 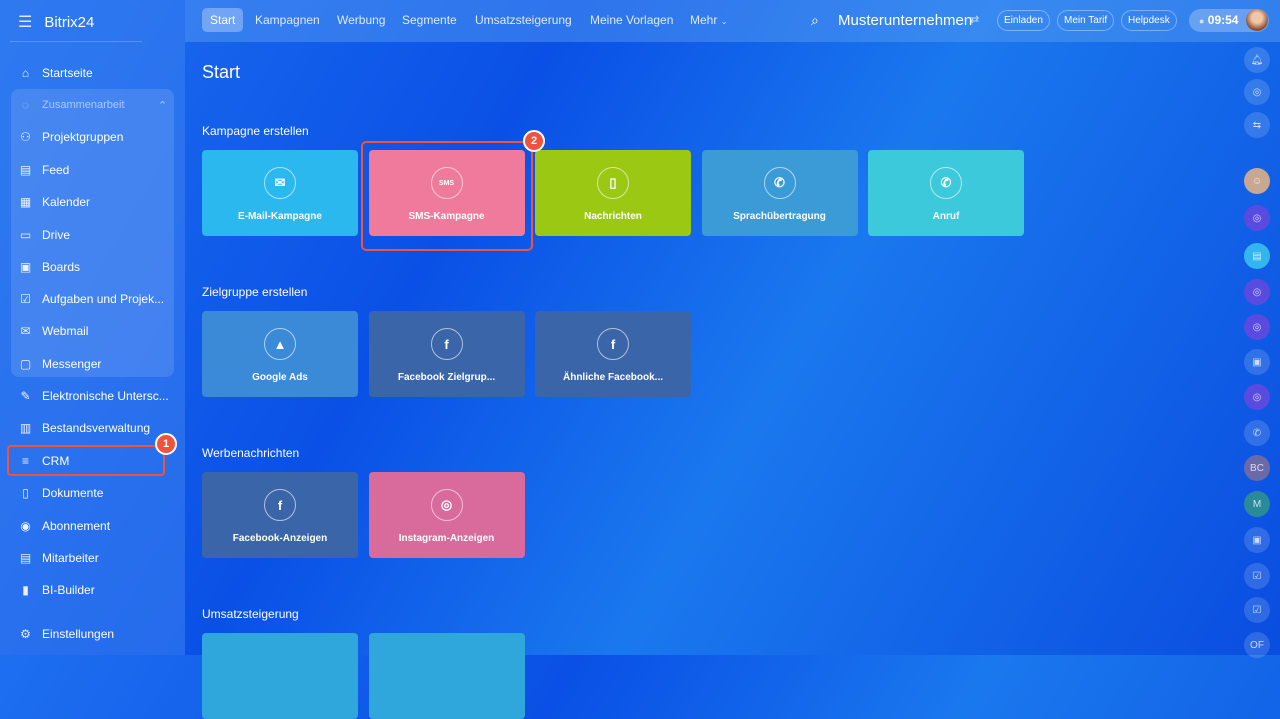 What do you see at coordinates (255, 292) in the screenshot?
I see `section-title: Zielgruppe erstellen` at bounding box center [255, 292].